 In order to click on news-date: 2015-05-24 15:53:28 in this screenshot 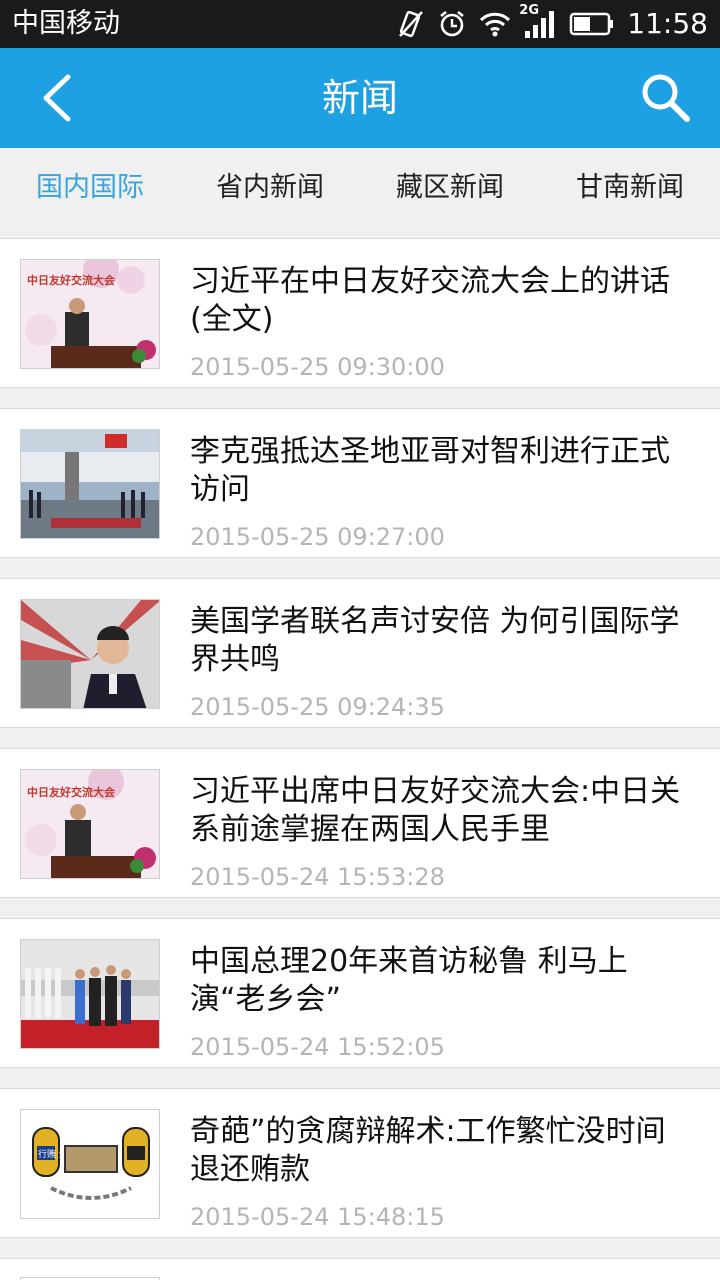, I will do `click(317, 877)`.